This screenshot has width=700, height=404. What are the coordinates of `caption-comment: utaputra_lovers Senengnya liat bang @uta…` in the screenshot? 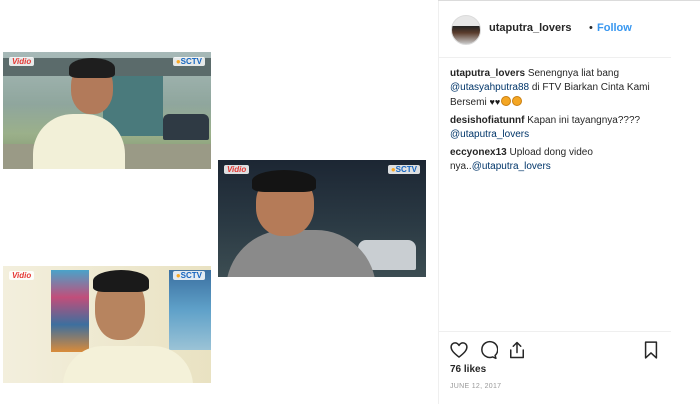 It's located at (555, 88).